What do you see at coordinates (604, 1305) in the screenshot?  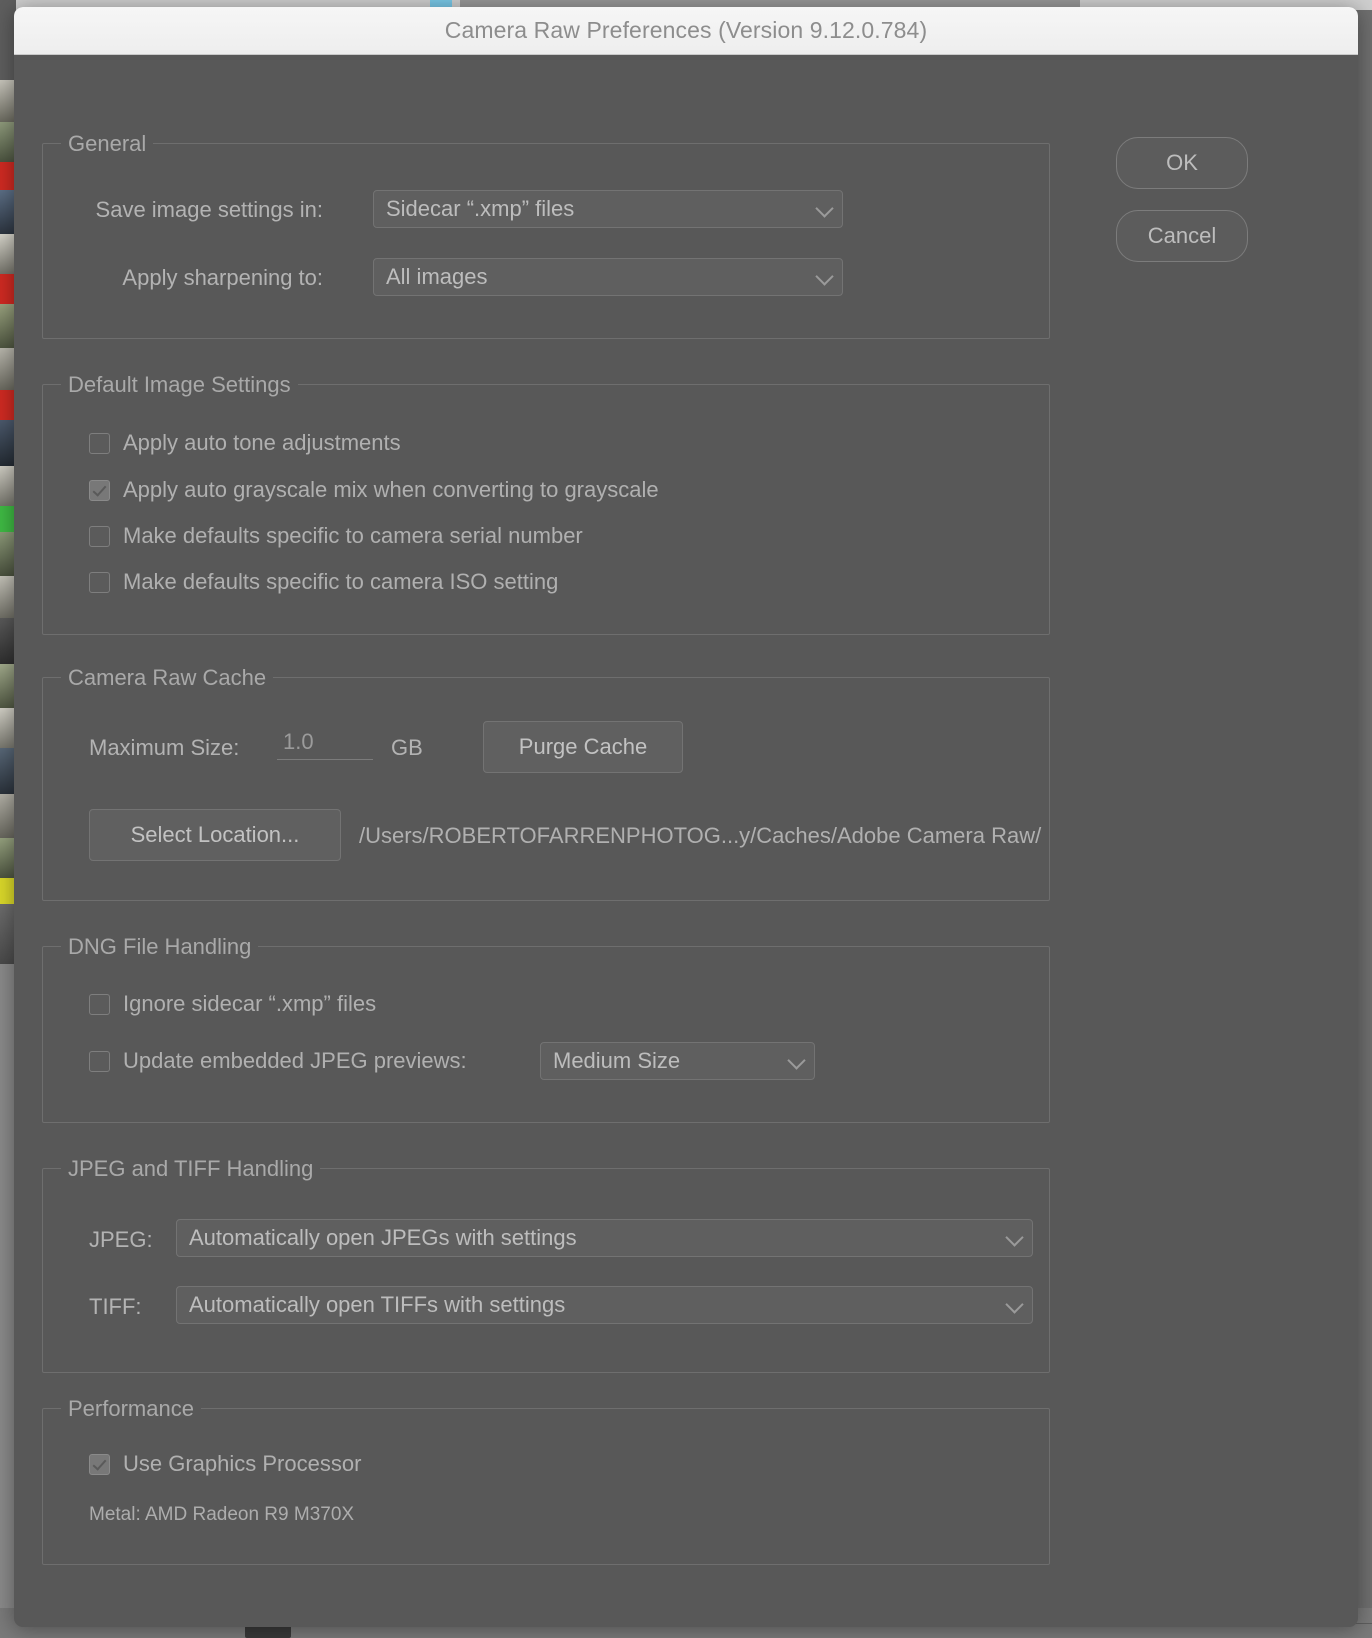 I see `tiff-handling-select: Automatically open TIFFs with settings` at bounding box center [604, 1305].